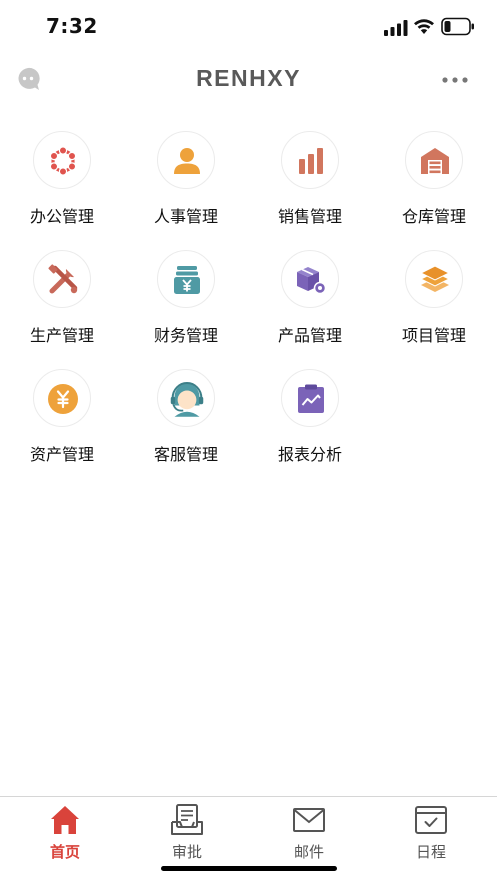  Describe the element at coordinates (433, 335) in the screenshot. I see `module-label: 项目管理` at that location.